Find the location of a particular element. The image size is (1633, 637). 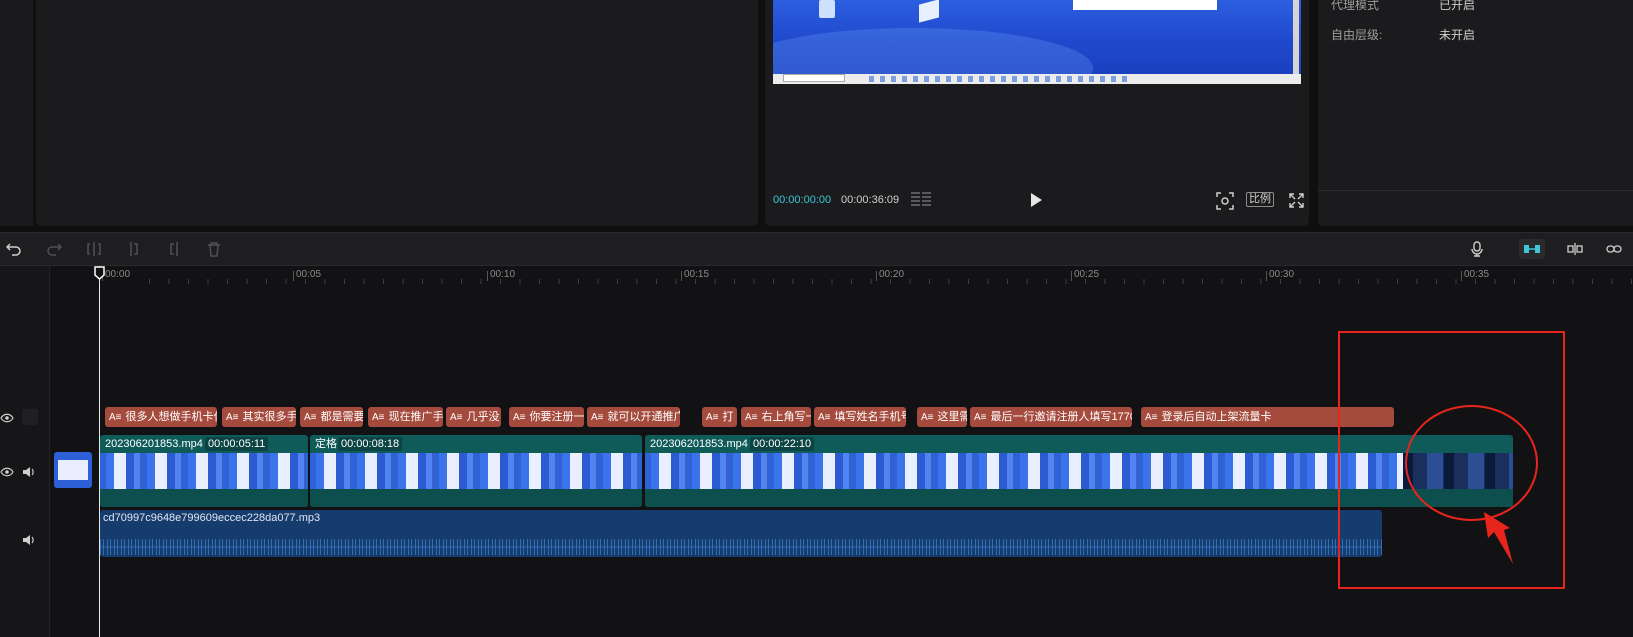

text-clip-label: 打 is located at coordinates (728, 417).